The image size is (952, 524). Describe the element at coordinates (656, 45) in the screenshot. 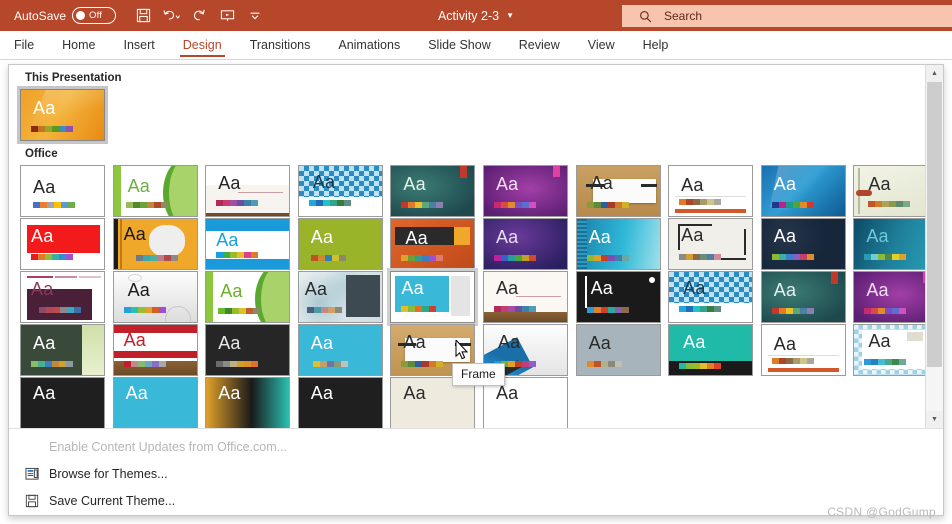

I see `tab-help: Help` at that location.